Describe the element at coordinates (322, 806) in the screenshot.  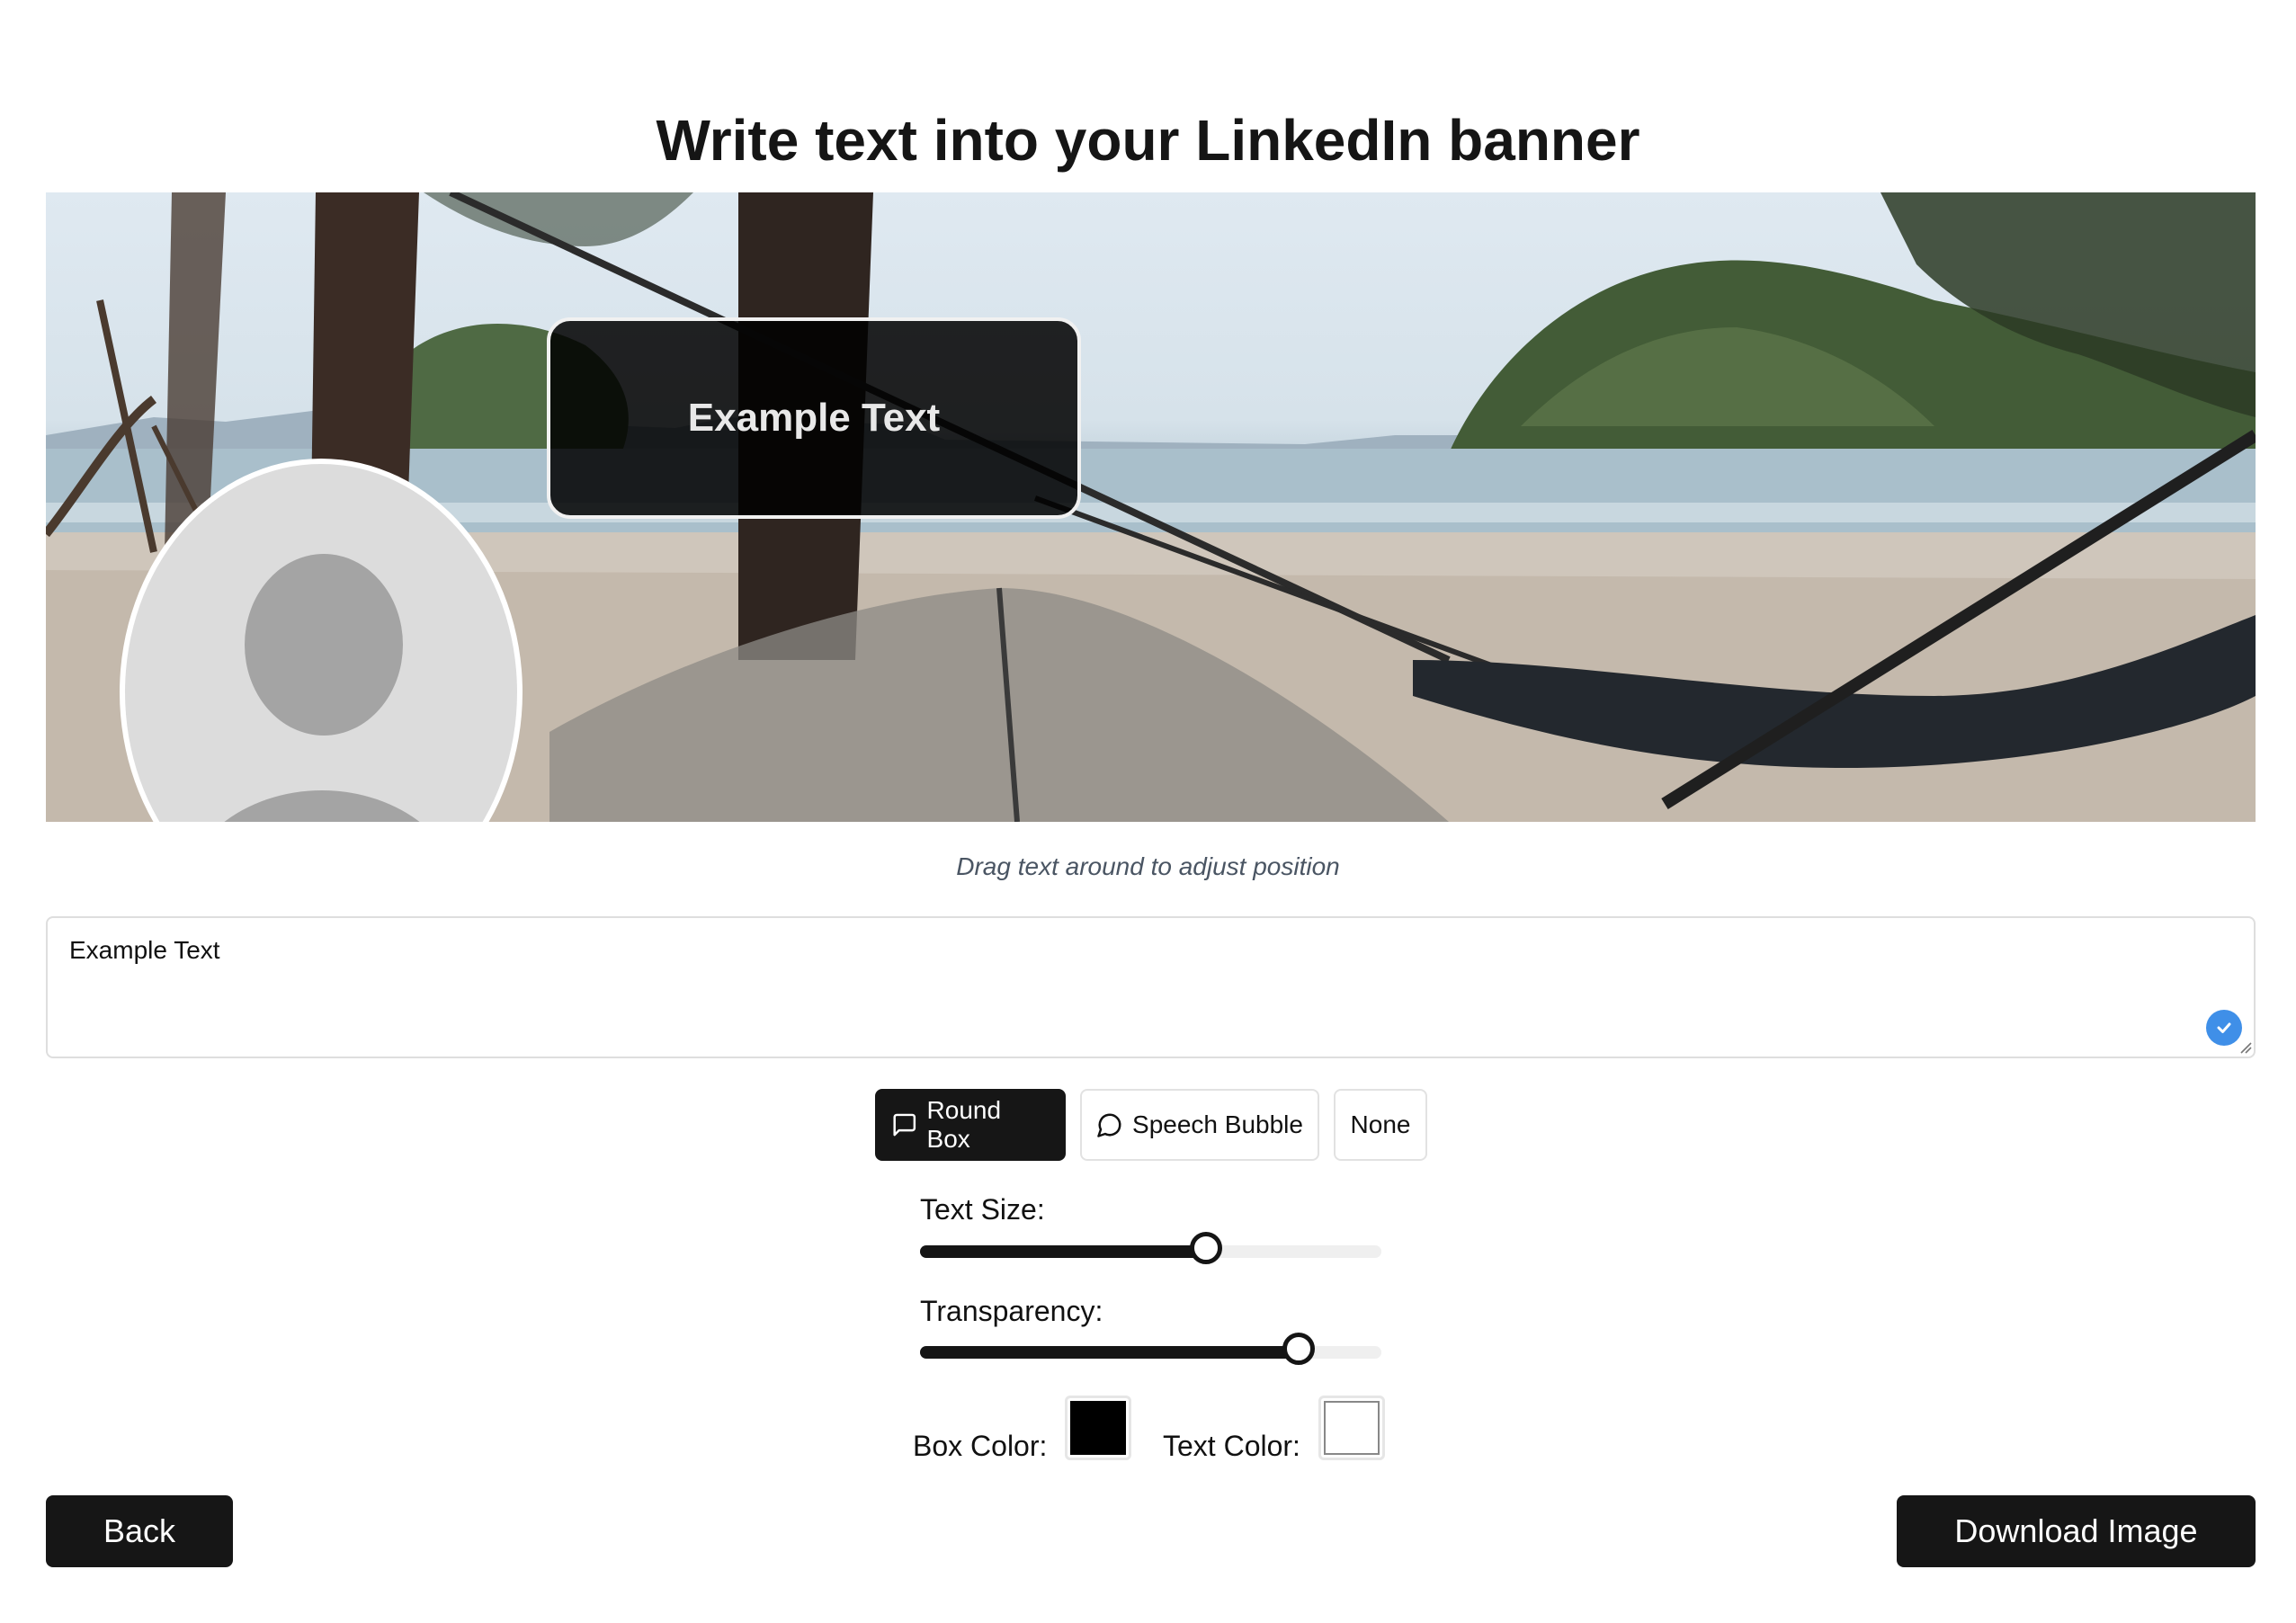
I see `avatar-shoulders` at that location.